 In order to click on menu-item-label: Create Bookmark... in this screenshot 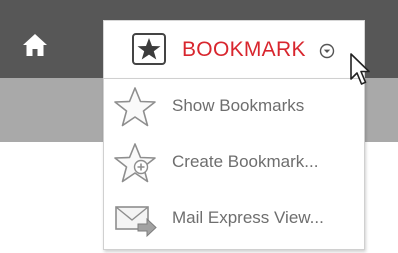, I will do `click(245, 161)`.